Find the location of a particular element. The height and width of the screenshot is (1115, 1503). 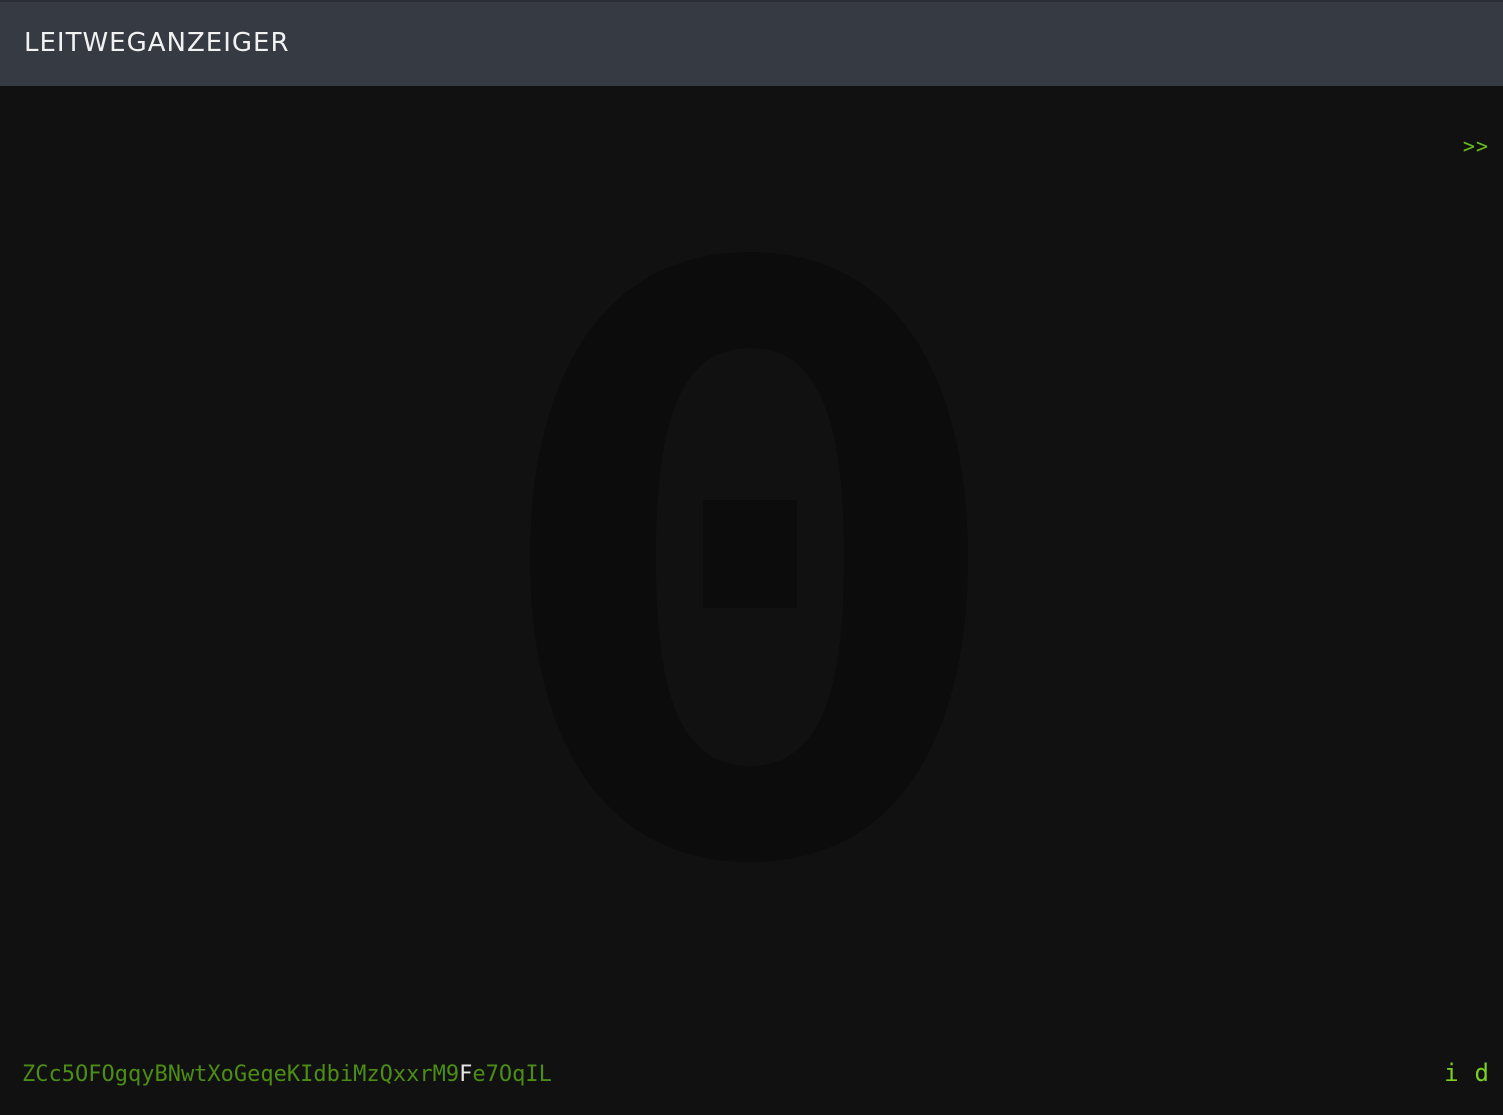

app-title: LEITWEGANZEIGER is located at coordinates (157, 43).